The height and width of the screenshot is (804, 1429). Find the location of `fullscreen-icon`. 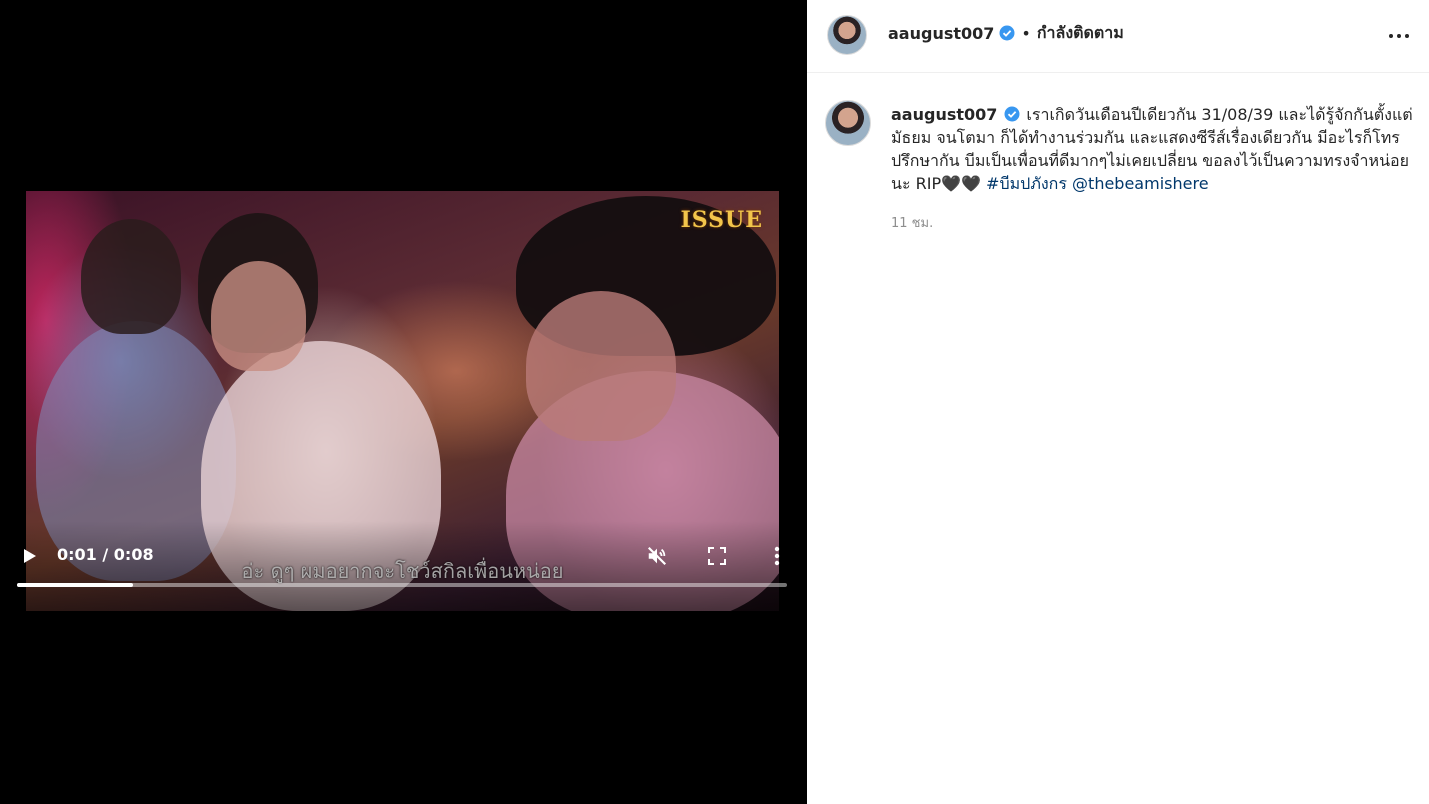

fullscreen-icon is located at coordinates (717, 556).